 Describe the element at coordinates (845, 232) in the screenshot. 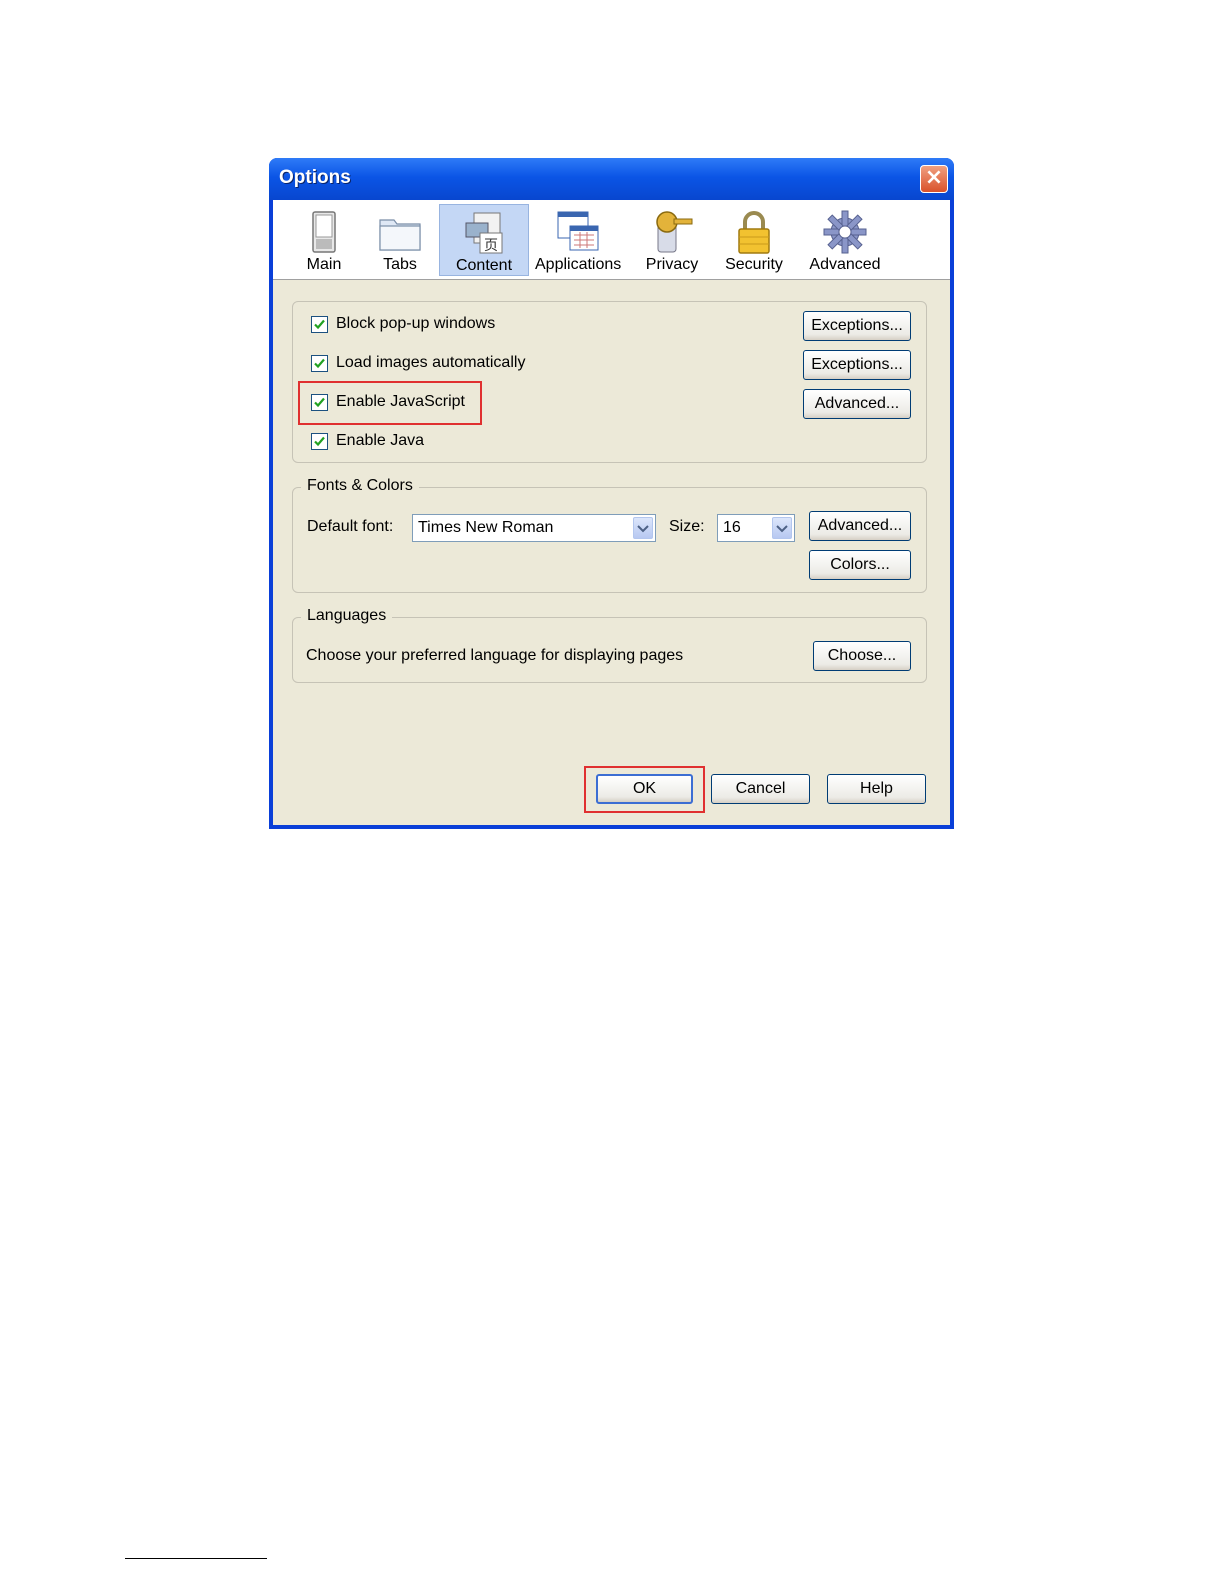

I see `gear-icon` at that location.